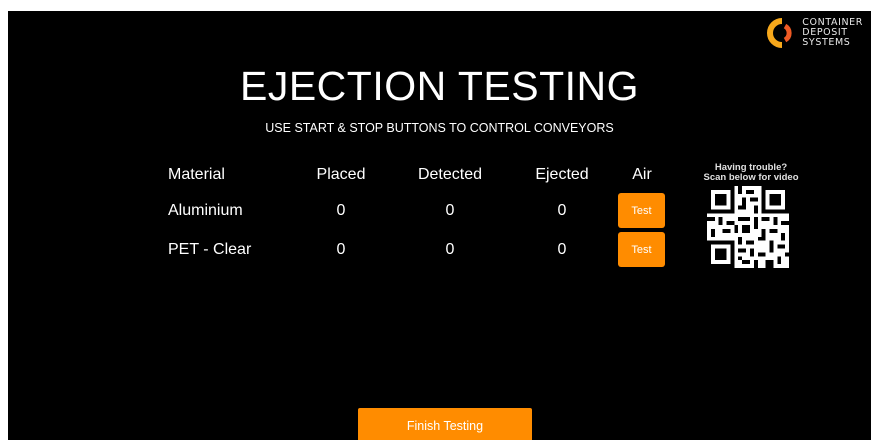  Describe the element at coordinates (445, 424) in the screenshot. I see `finish-testing-button: Finish Testing` at that location.